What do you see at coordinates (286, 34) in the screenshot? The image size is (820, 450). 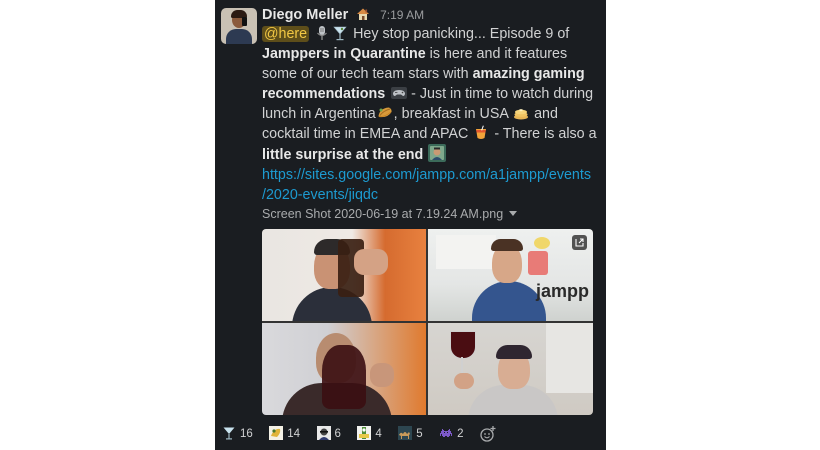 I see `here-mention: @here` at bounding box center [286, 34].